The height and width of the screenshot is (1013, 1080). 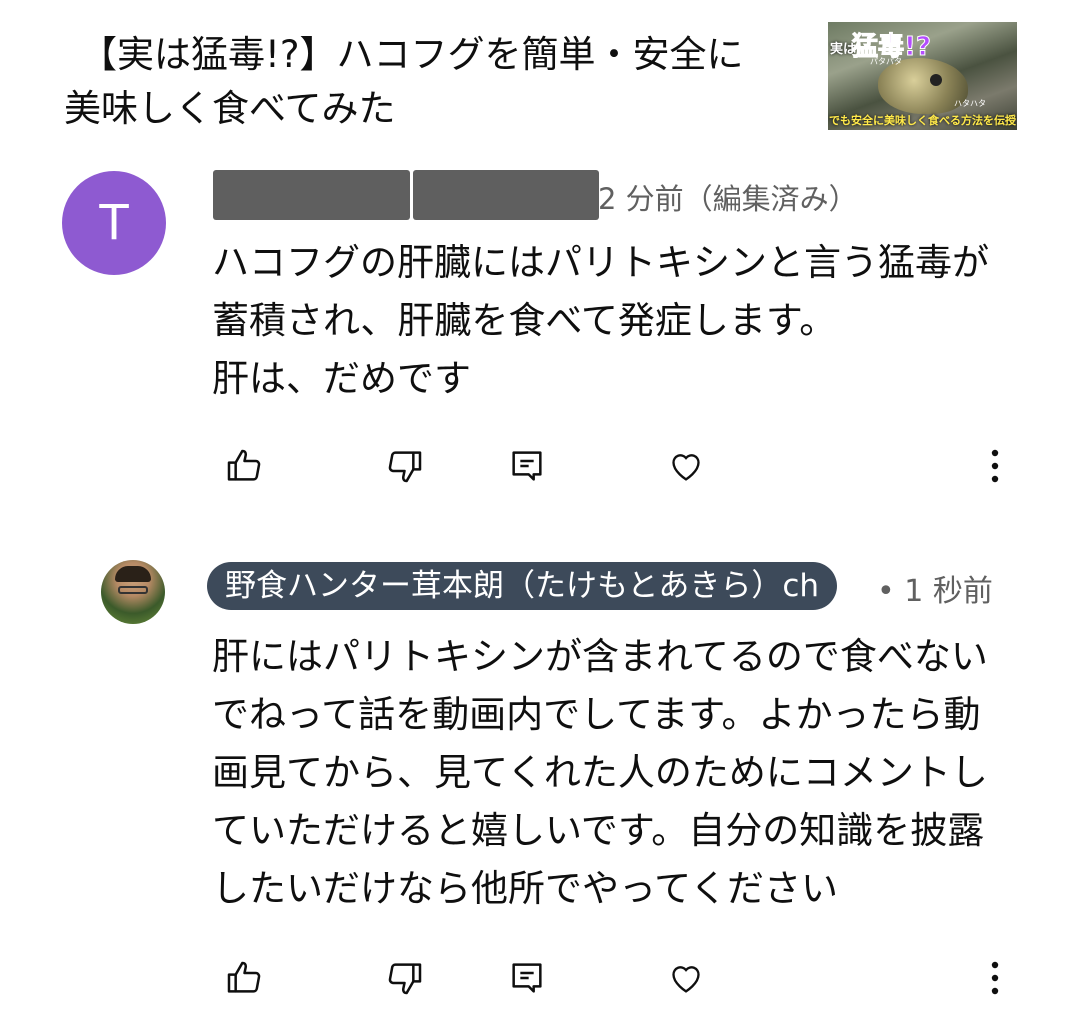 I want to click on reply-line: ていただけると嬉しいです。自分の知識を披露, so click(x=598, y=830).